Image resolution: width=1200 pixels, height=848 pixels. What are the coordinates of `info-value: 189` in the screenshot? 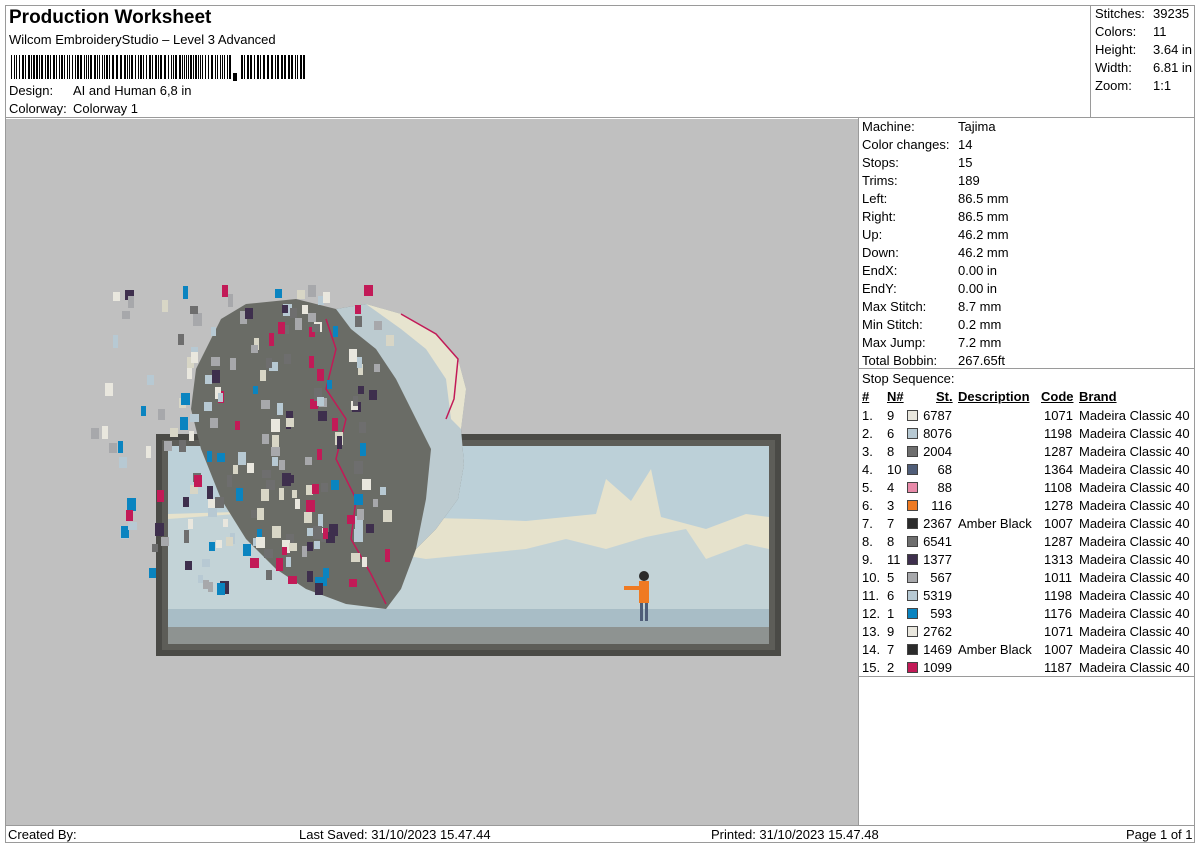 It's located at (969, 180).